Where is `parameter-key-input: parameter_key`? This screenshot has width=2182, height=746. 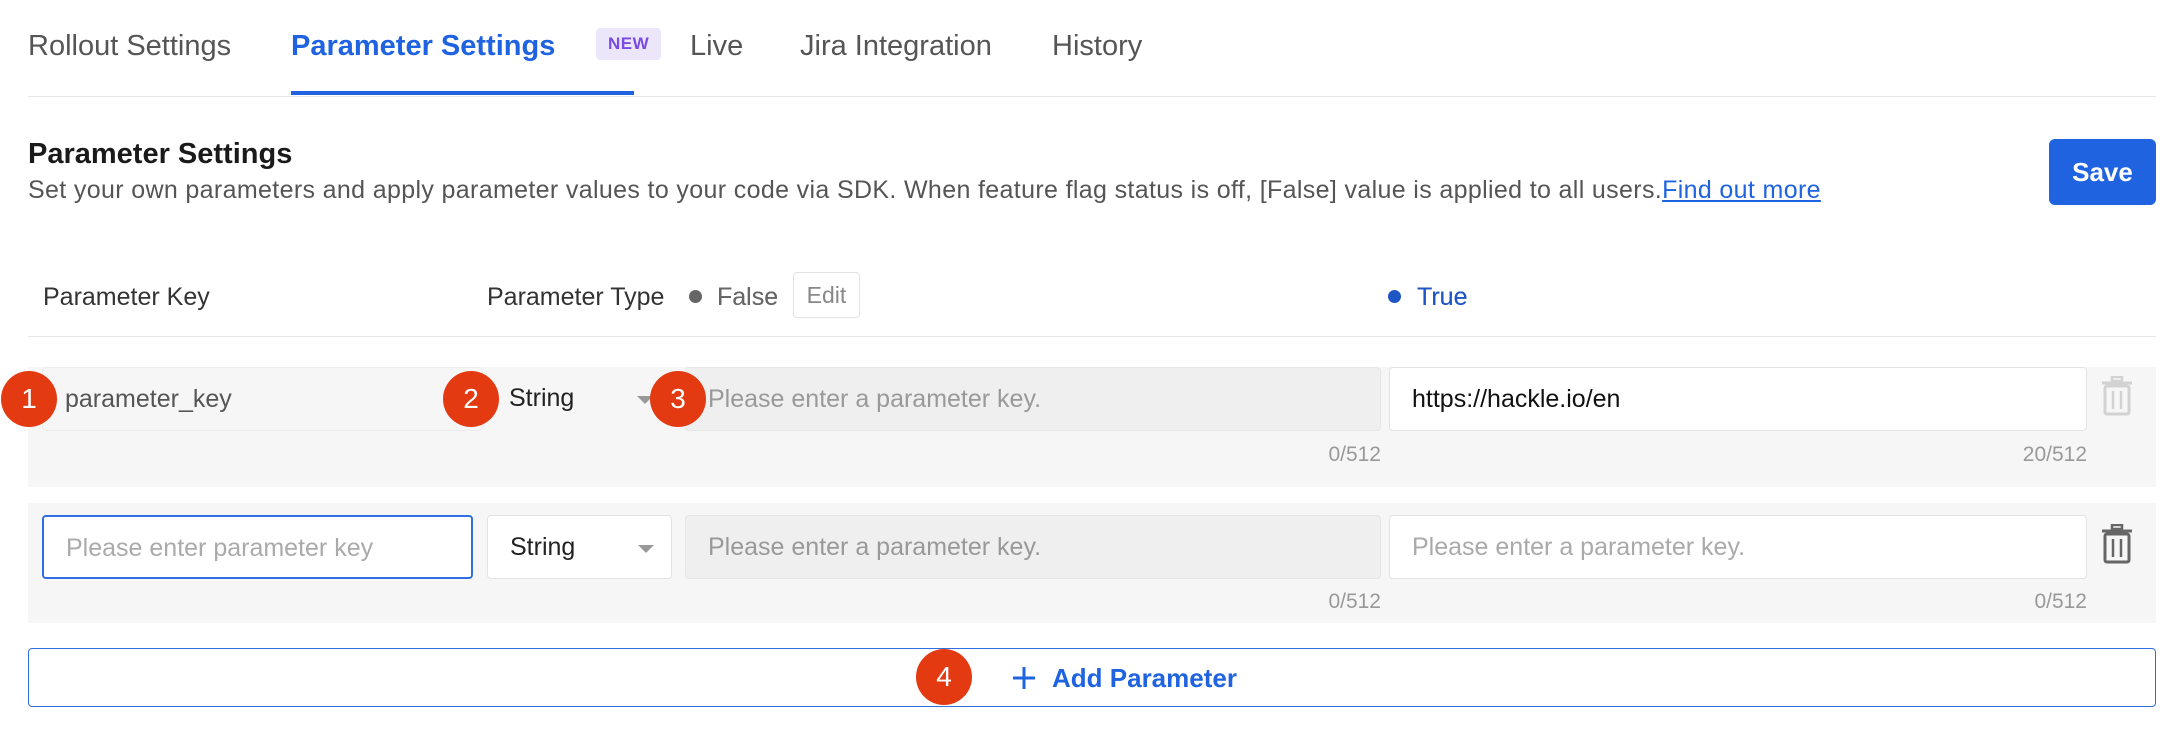 parameter-key-input: parameter_key is located at coordinates (262, 399).